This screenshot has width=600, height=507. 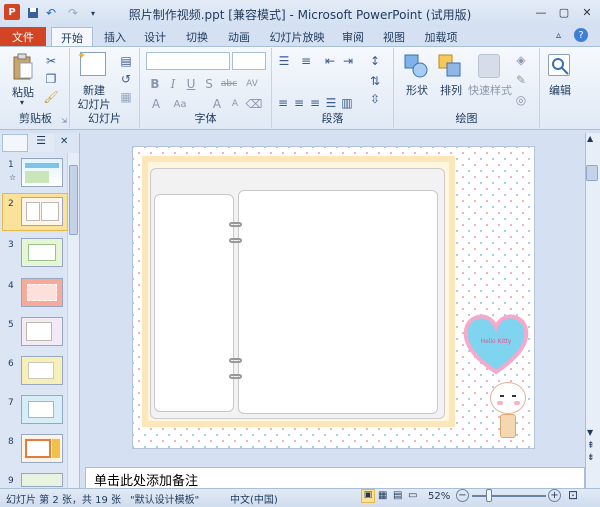 I want to click on theme-status: "默认设计模板", so click(x=165, y=500).